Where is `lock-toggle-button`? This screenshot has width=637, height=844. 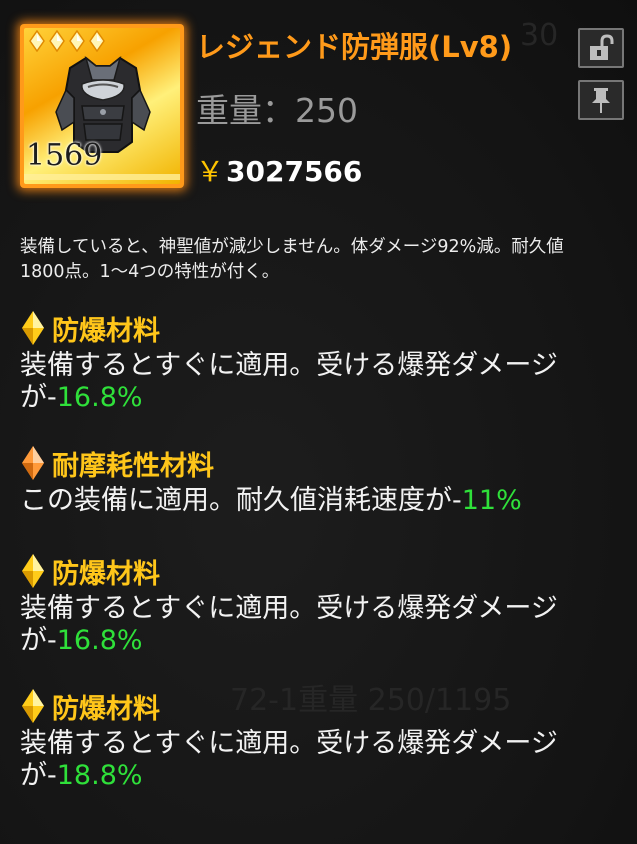
lock-toggle-button is located at coordinates (601, 48).